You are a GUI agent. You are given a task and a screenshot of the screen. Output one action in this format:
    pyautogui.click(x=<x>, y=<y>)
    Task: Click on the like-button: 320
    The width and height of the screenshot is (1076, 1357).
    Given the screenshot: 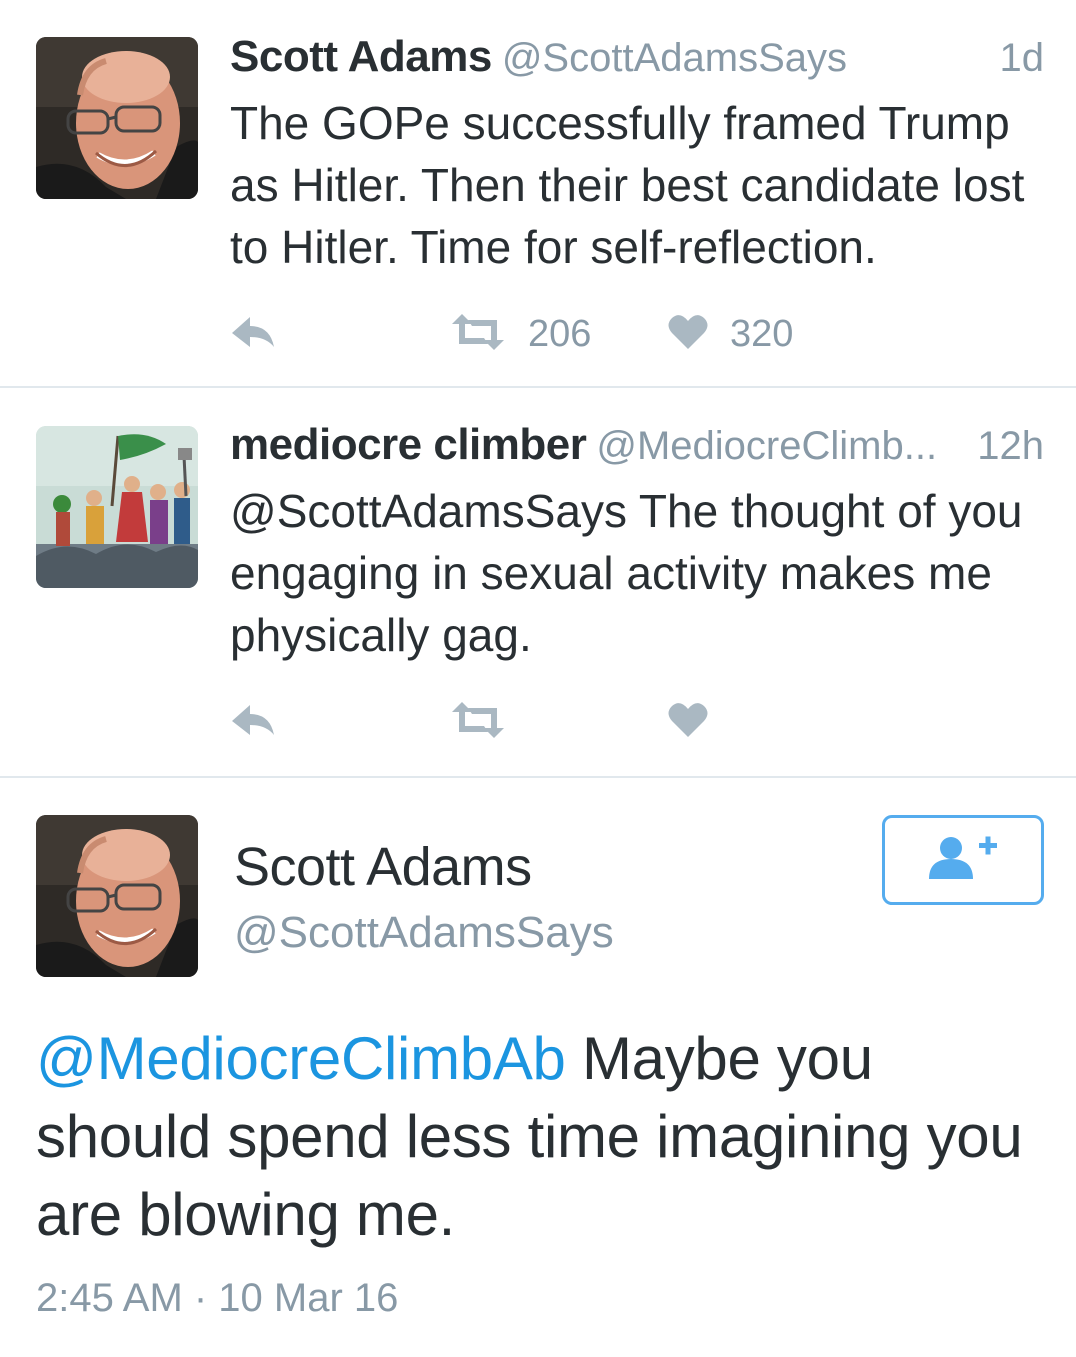 What is the action you would take?
    pyautogui.click(x=730, y=334)
    